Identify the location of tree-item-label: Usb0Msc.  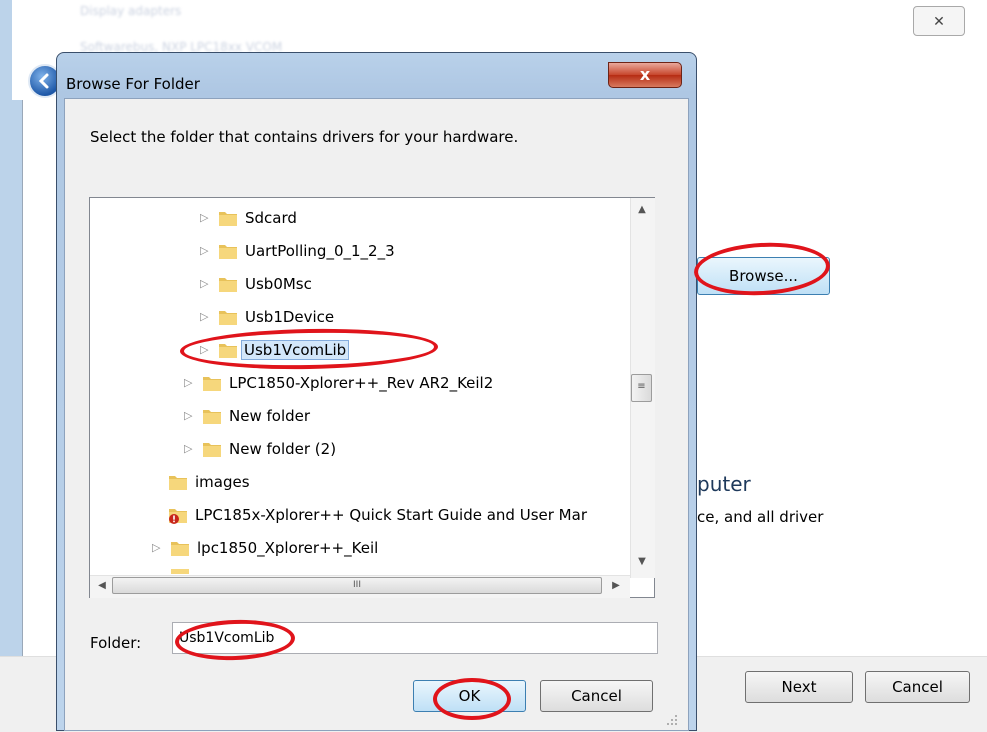
(278, 284).